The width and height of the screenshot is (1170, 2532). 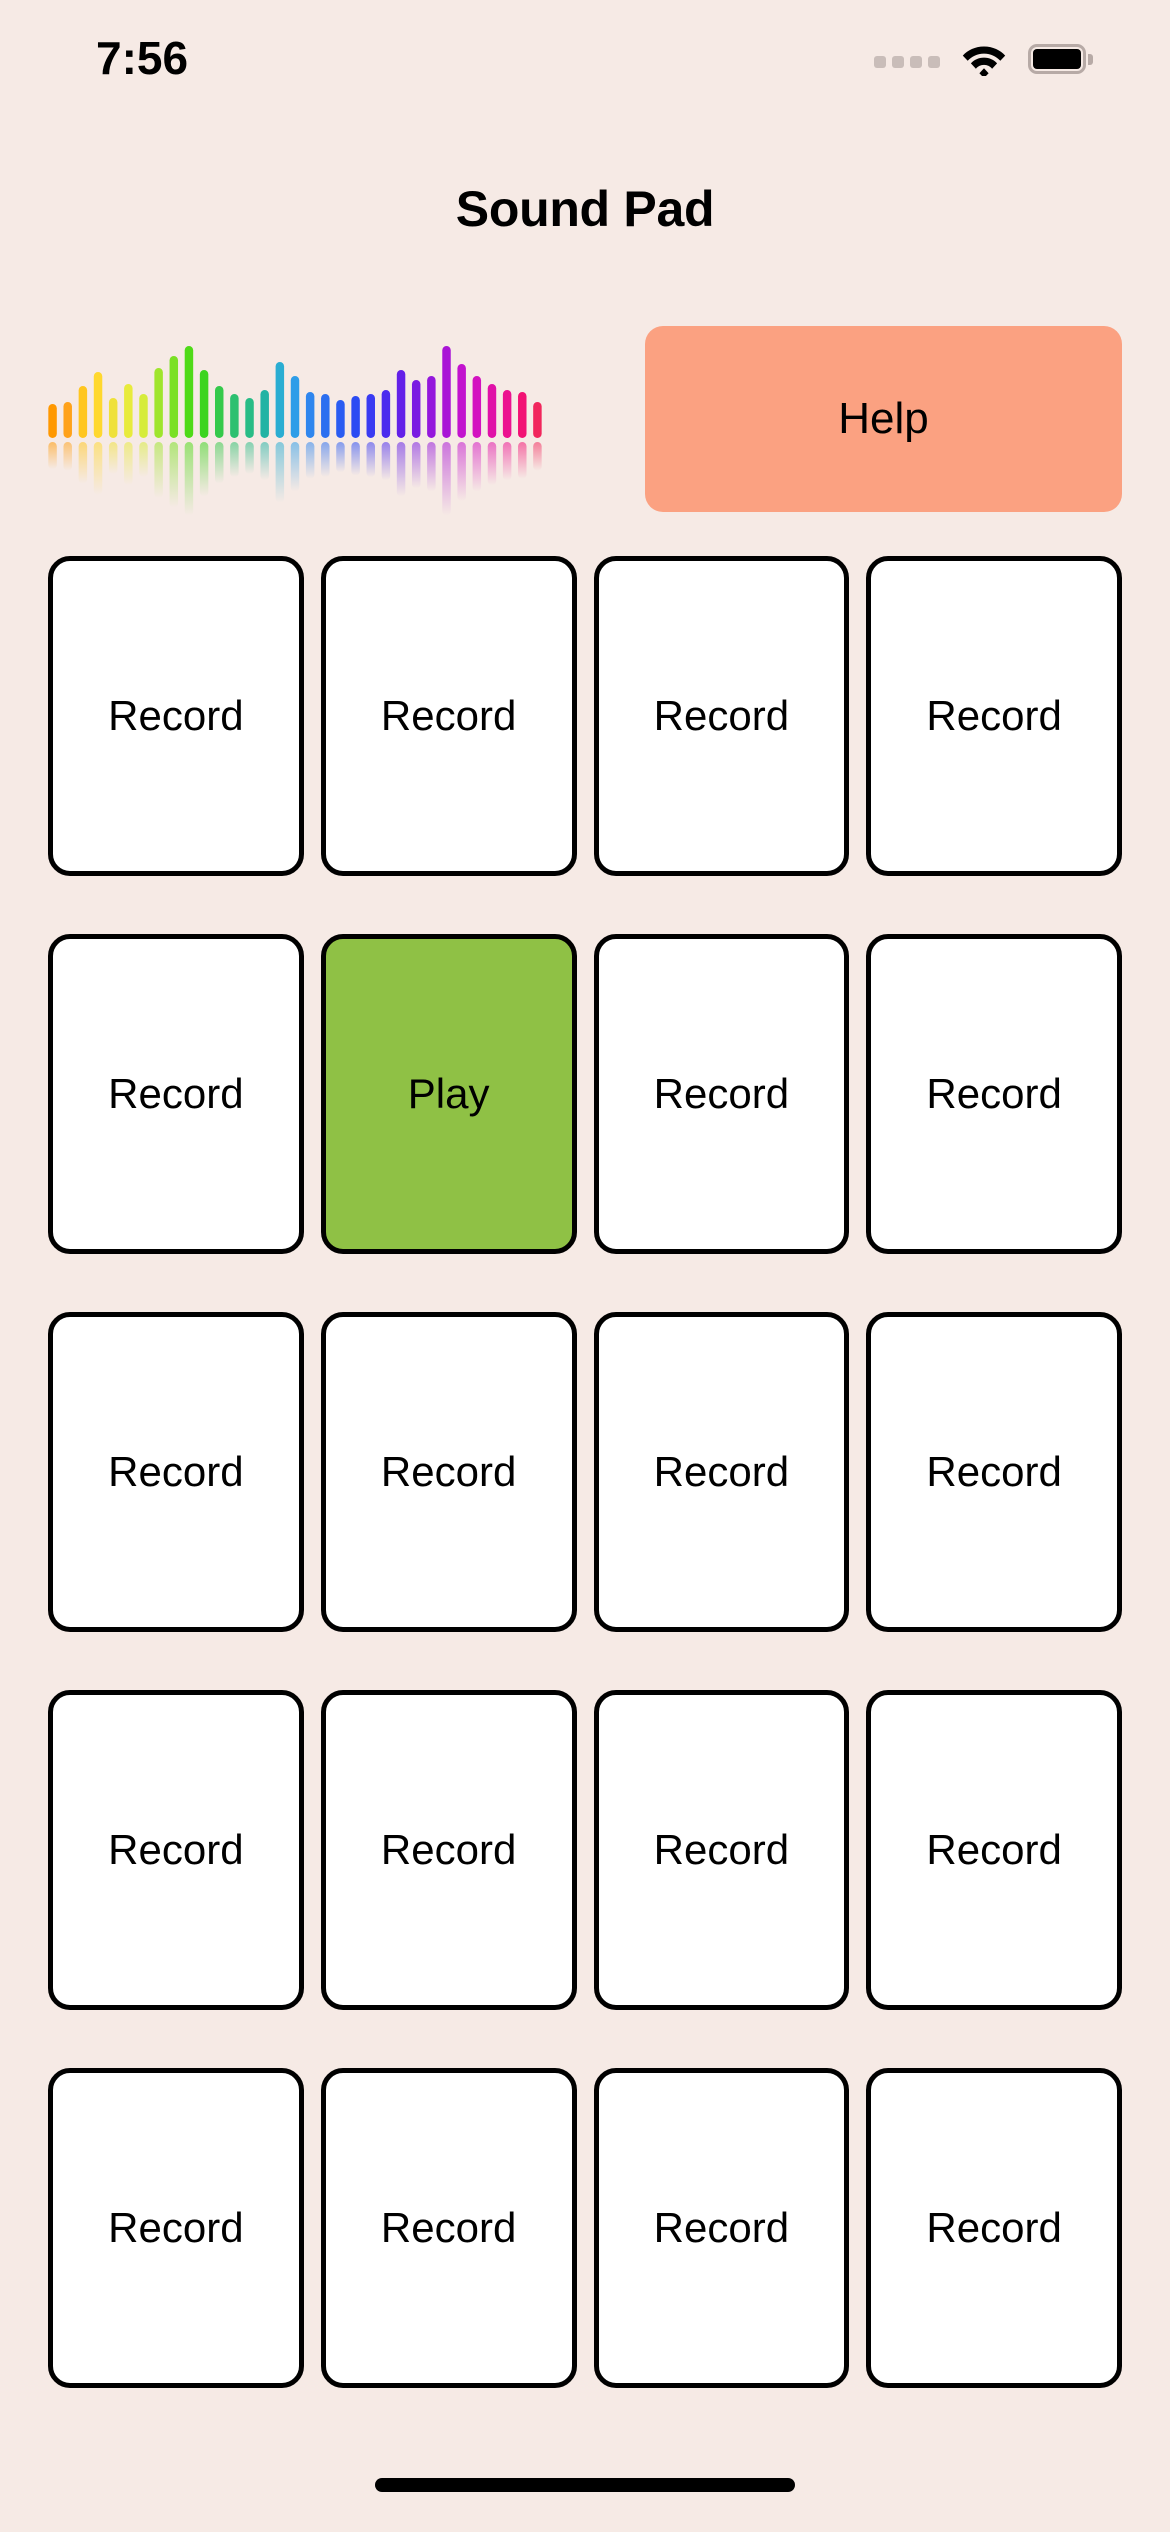 What do you see at coordinates (883, 419) in the screenshot?
I see `help-button: Help` at bounding box center [883, 419].